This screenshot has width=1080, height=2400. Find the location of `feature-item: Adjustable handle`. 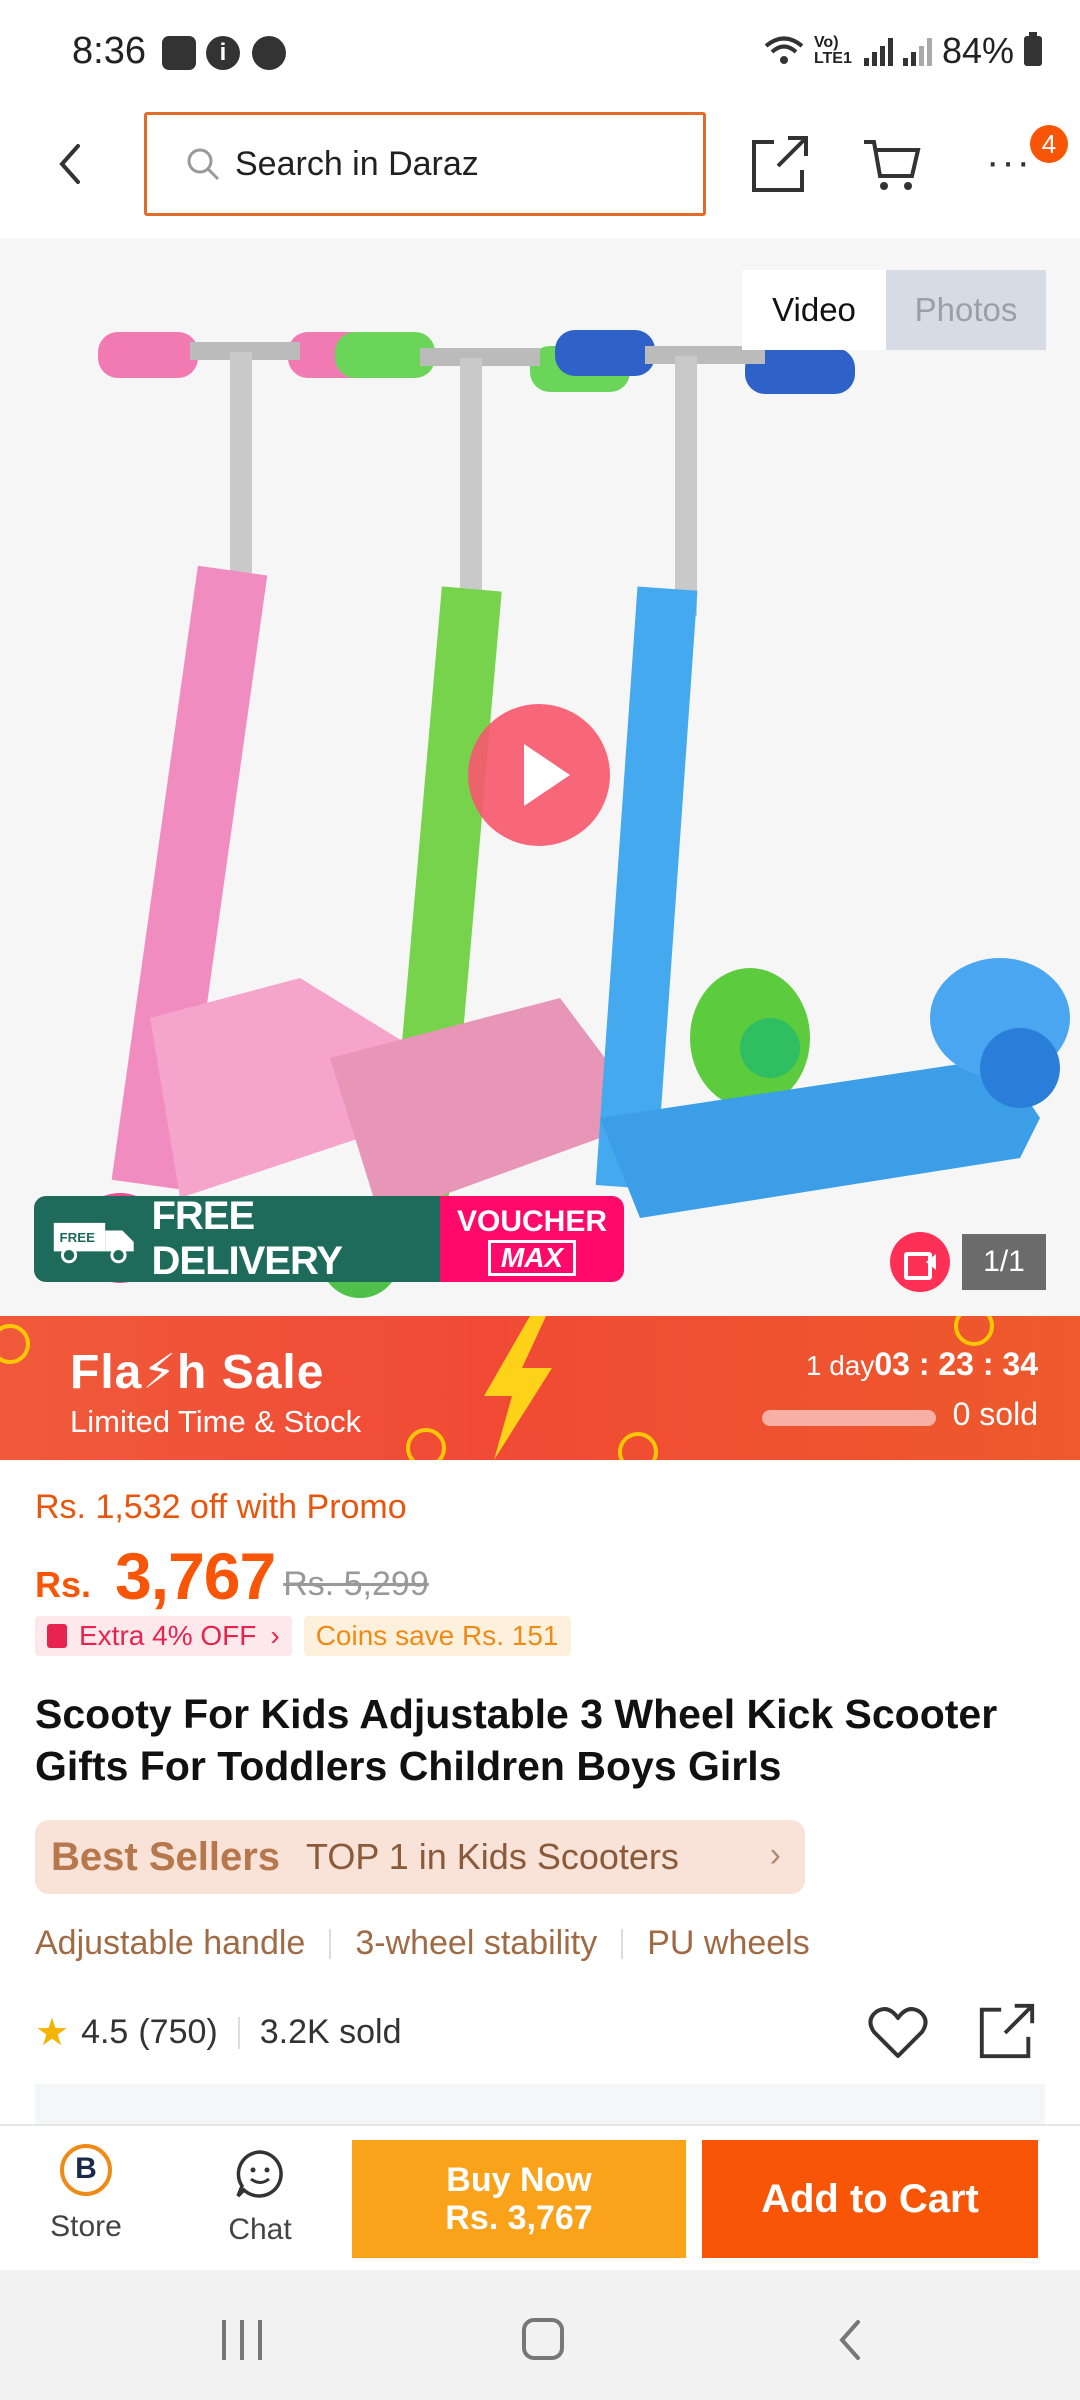

feature-item: Adjustable handle is located at coordinates (170, 1943).